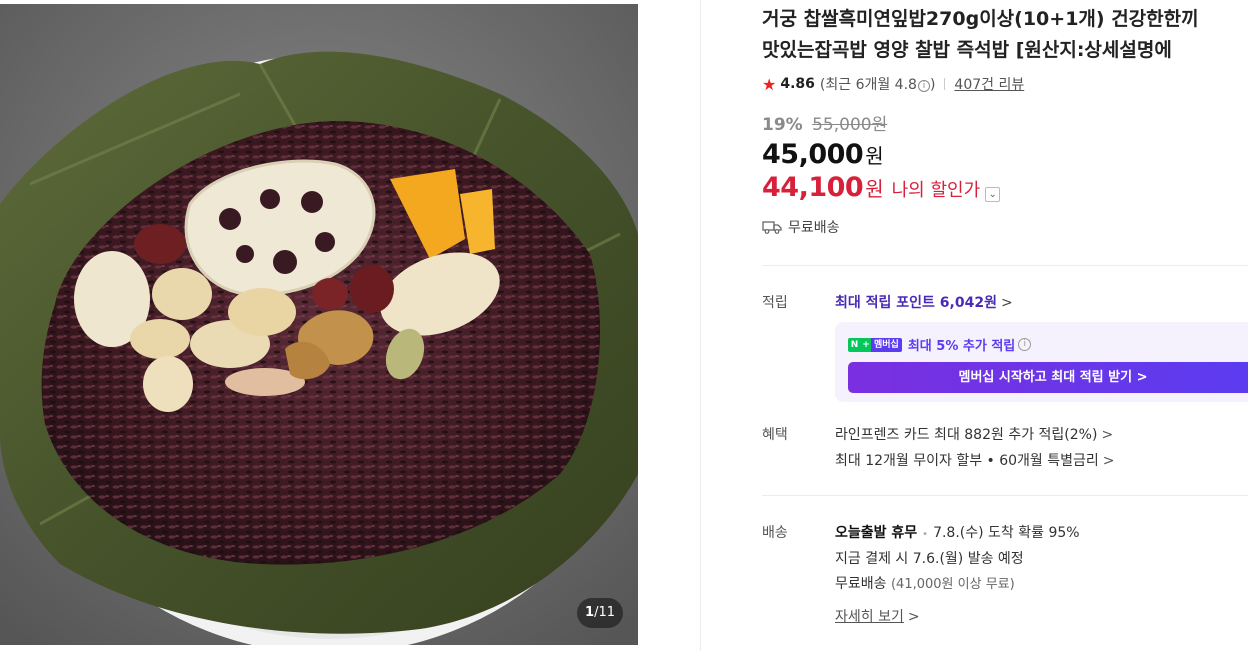 The height and width of the screenshot is (651, 1248). I want to click on free-shipping-label: 무료배송, so click(814, 228).